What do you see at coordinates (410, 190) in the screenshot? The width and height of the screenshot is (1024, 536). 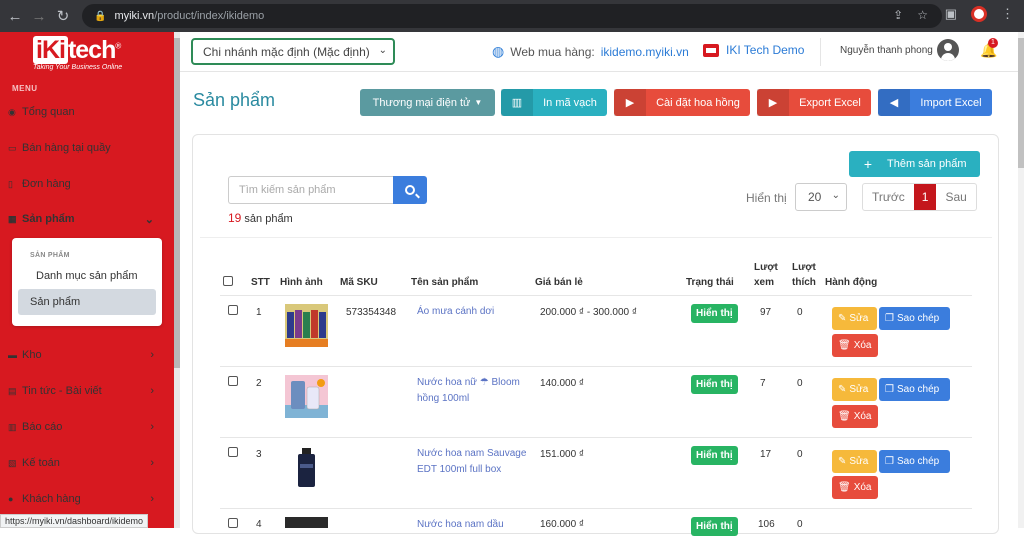 I see `search-button` at bounding box center [410, 190].